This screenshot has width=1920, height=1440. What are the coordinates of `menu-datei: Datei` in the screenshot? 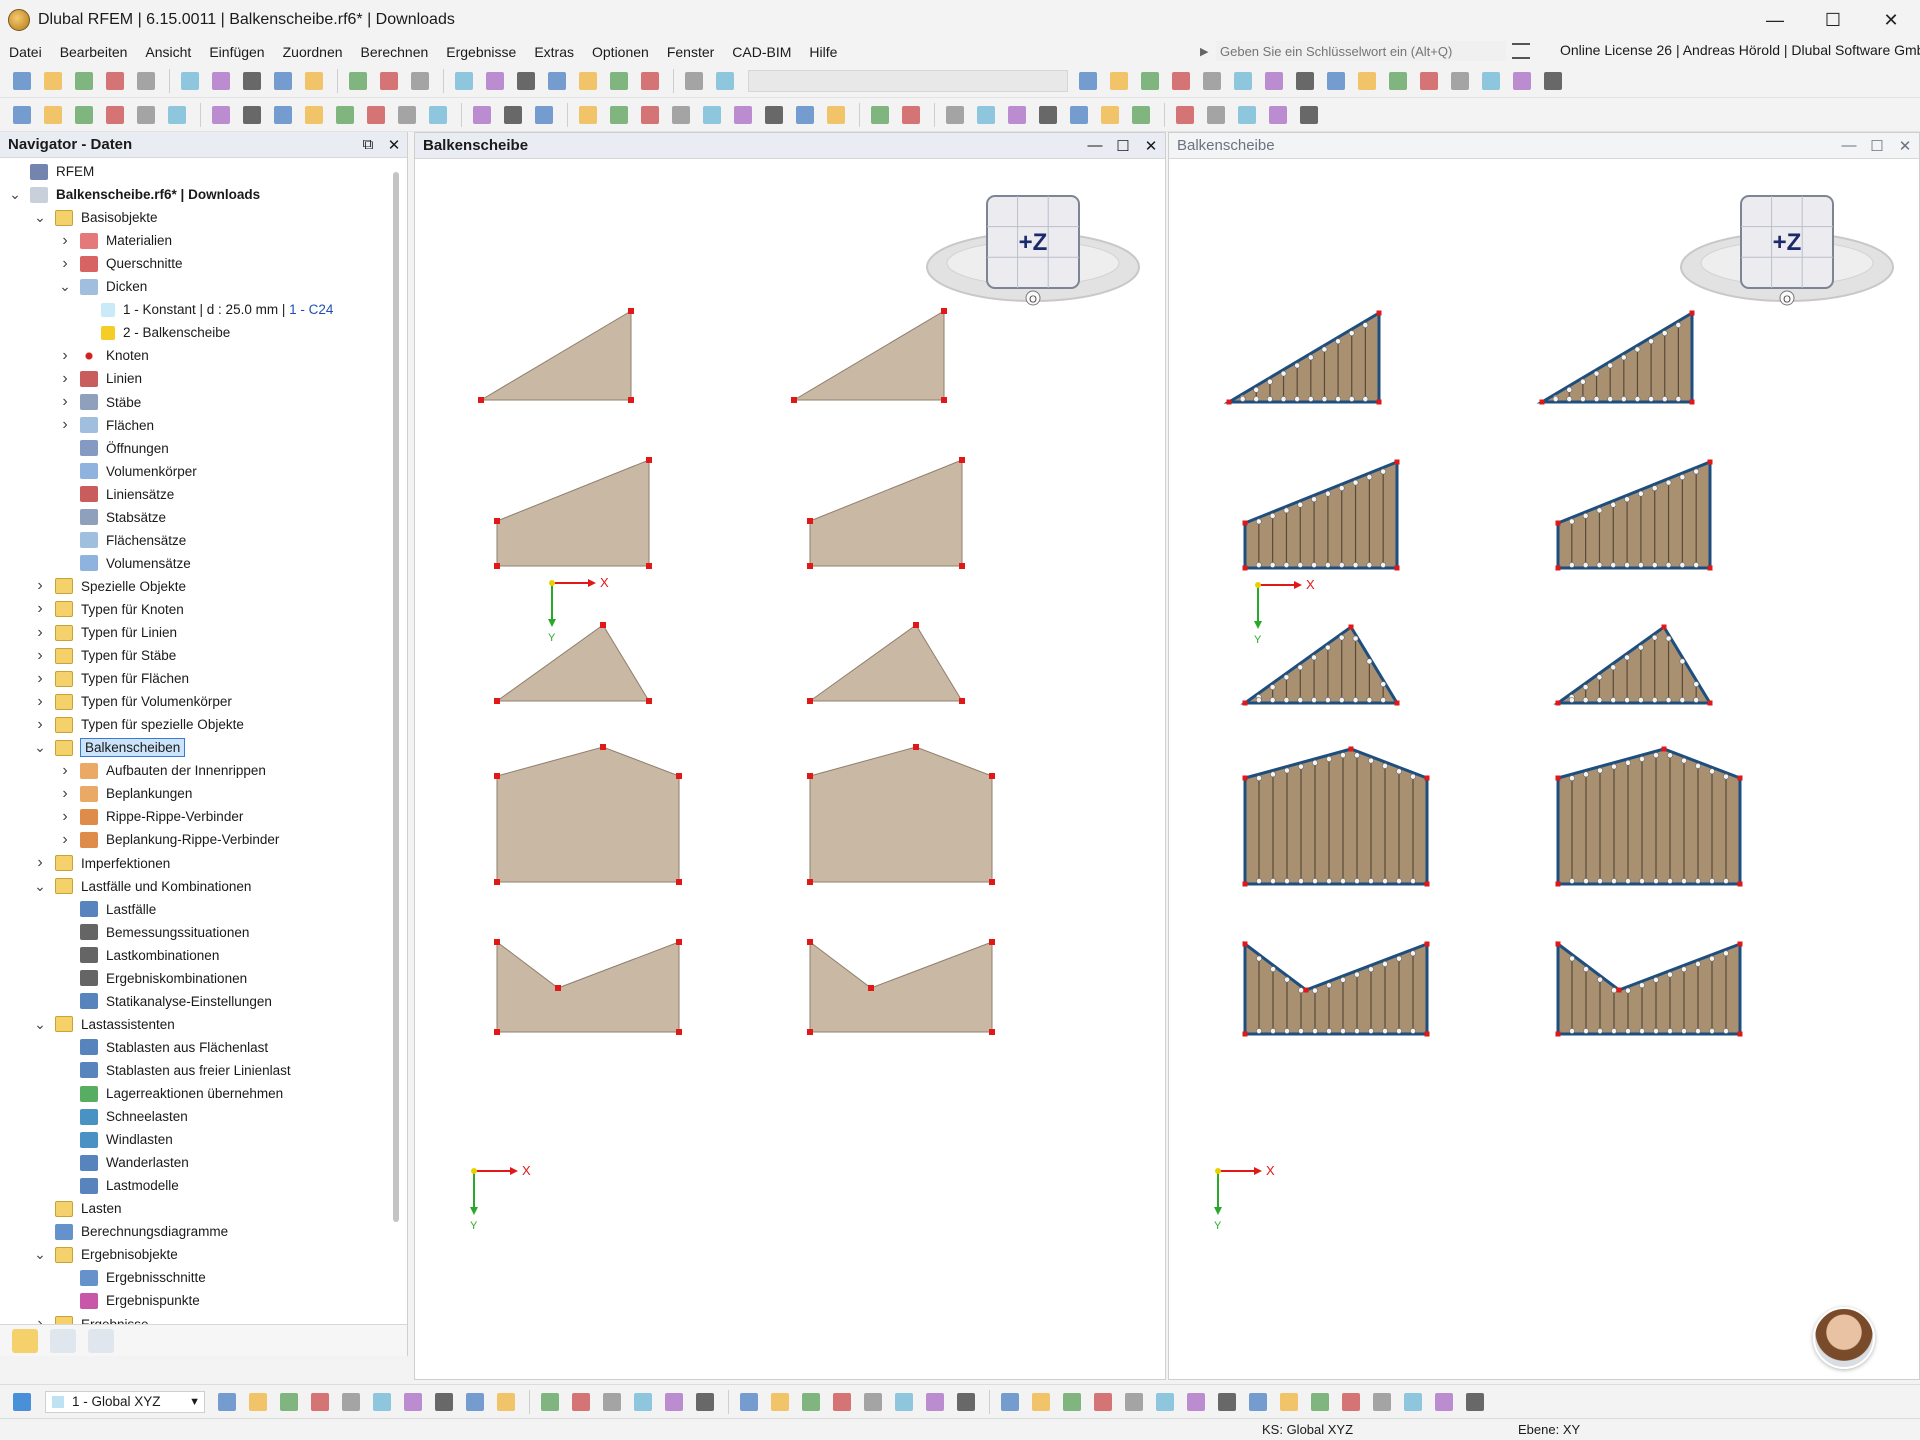 It's located at (25, 52).